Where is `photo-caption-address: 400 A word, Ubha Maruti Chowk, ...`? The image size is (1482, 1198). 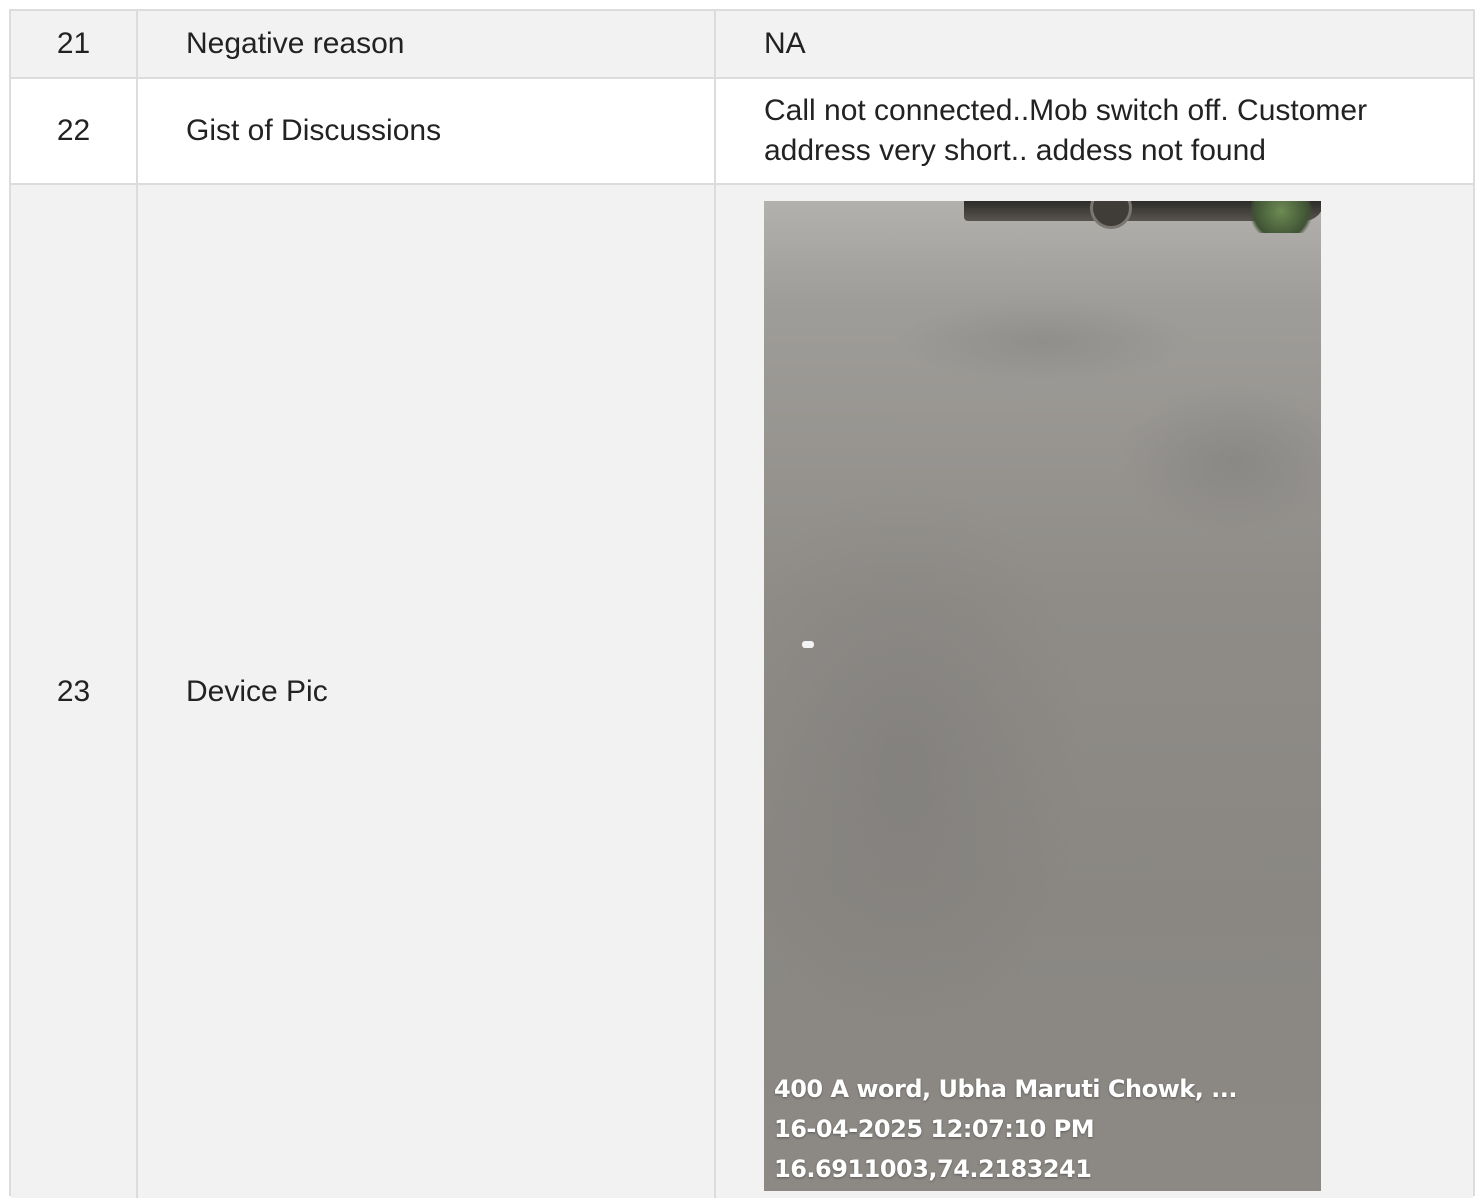 photo-caption-address: 400 A word, Ubha Maruti Chowk, ... is located at coordinates (1006, 1089).